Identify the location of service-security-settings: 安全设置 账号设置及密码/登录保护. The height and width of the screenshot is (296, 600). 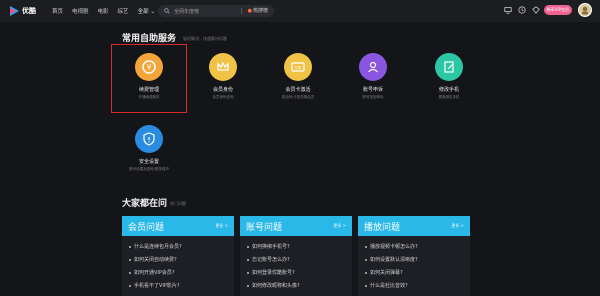
(149, 148).